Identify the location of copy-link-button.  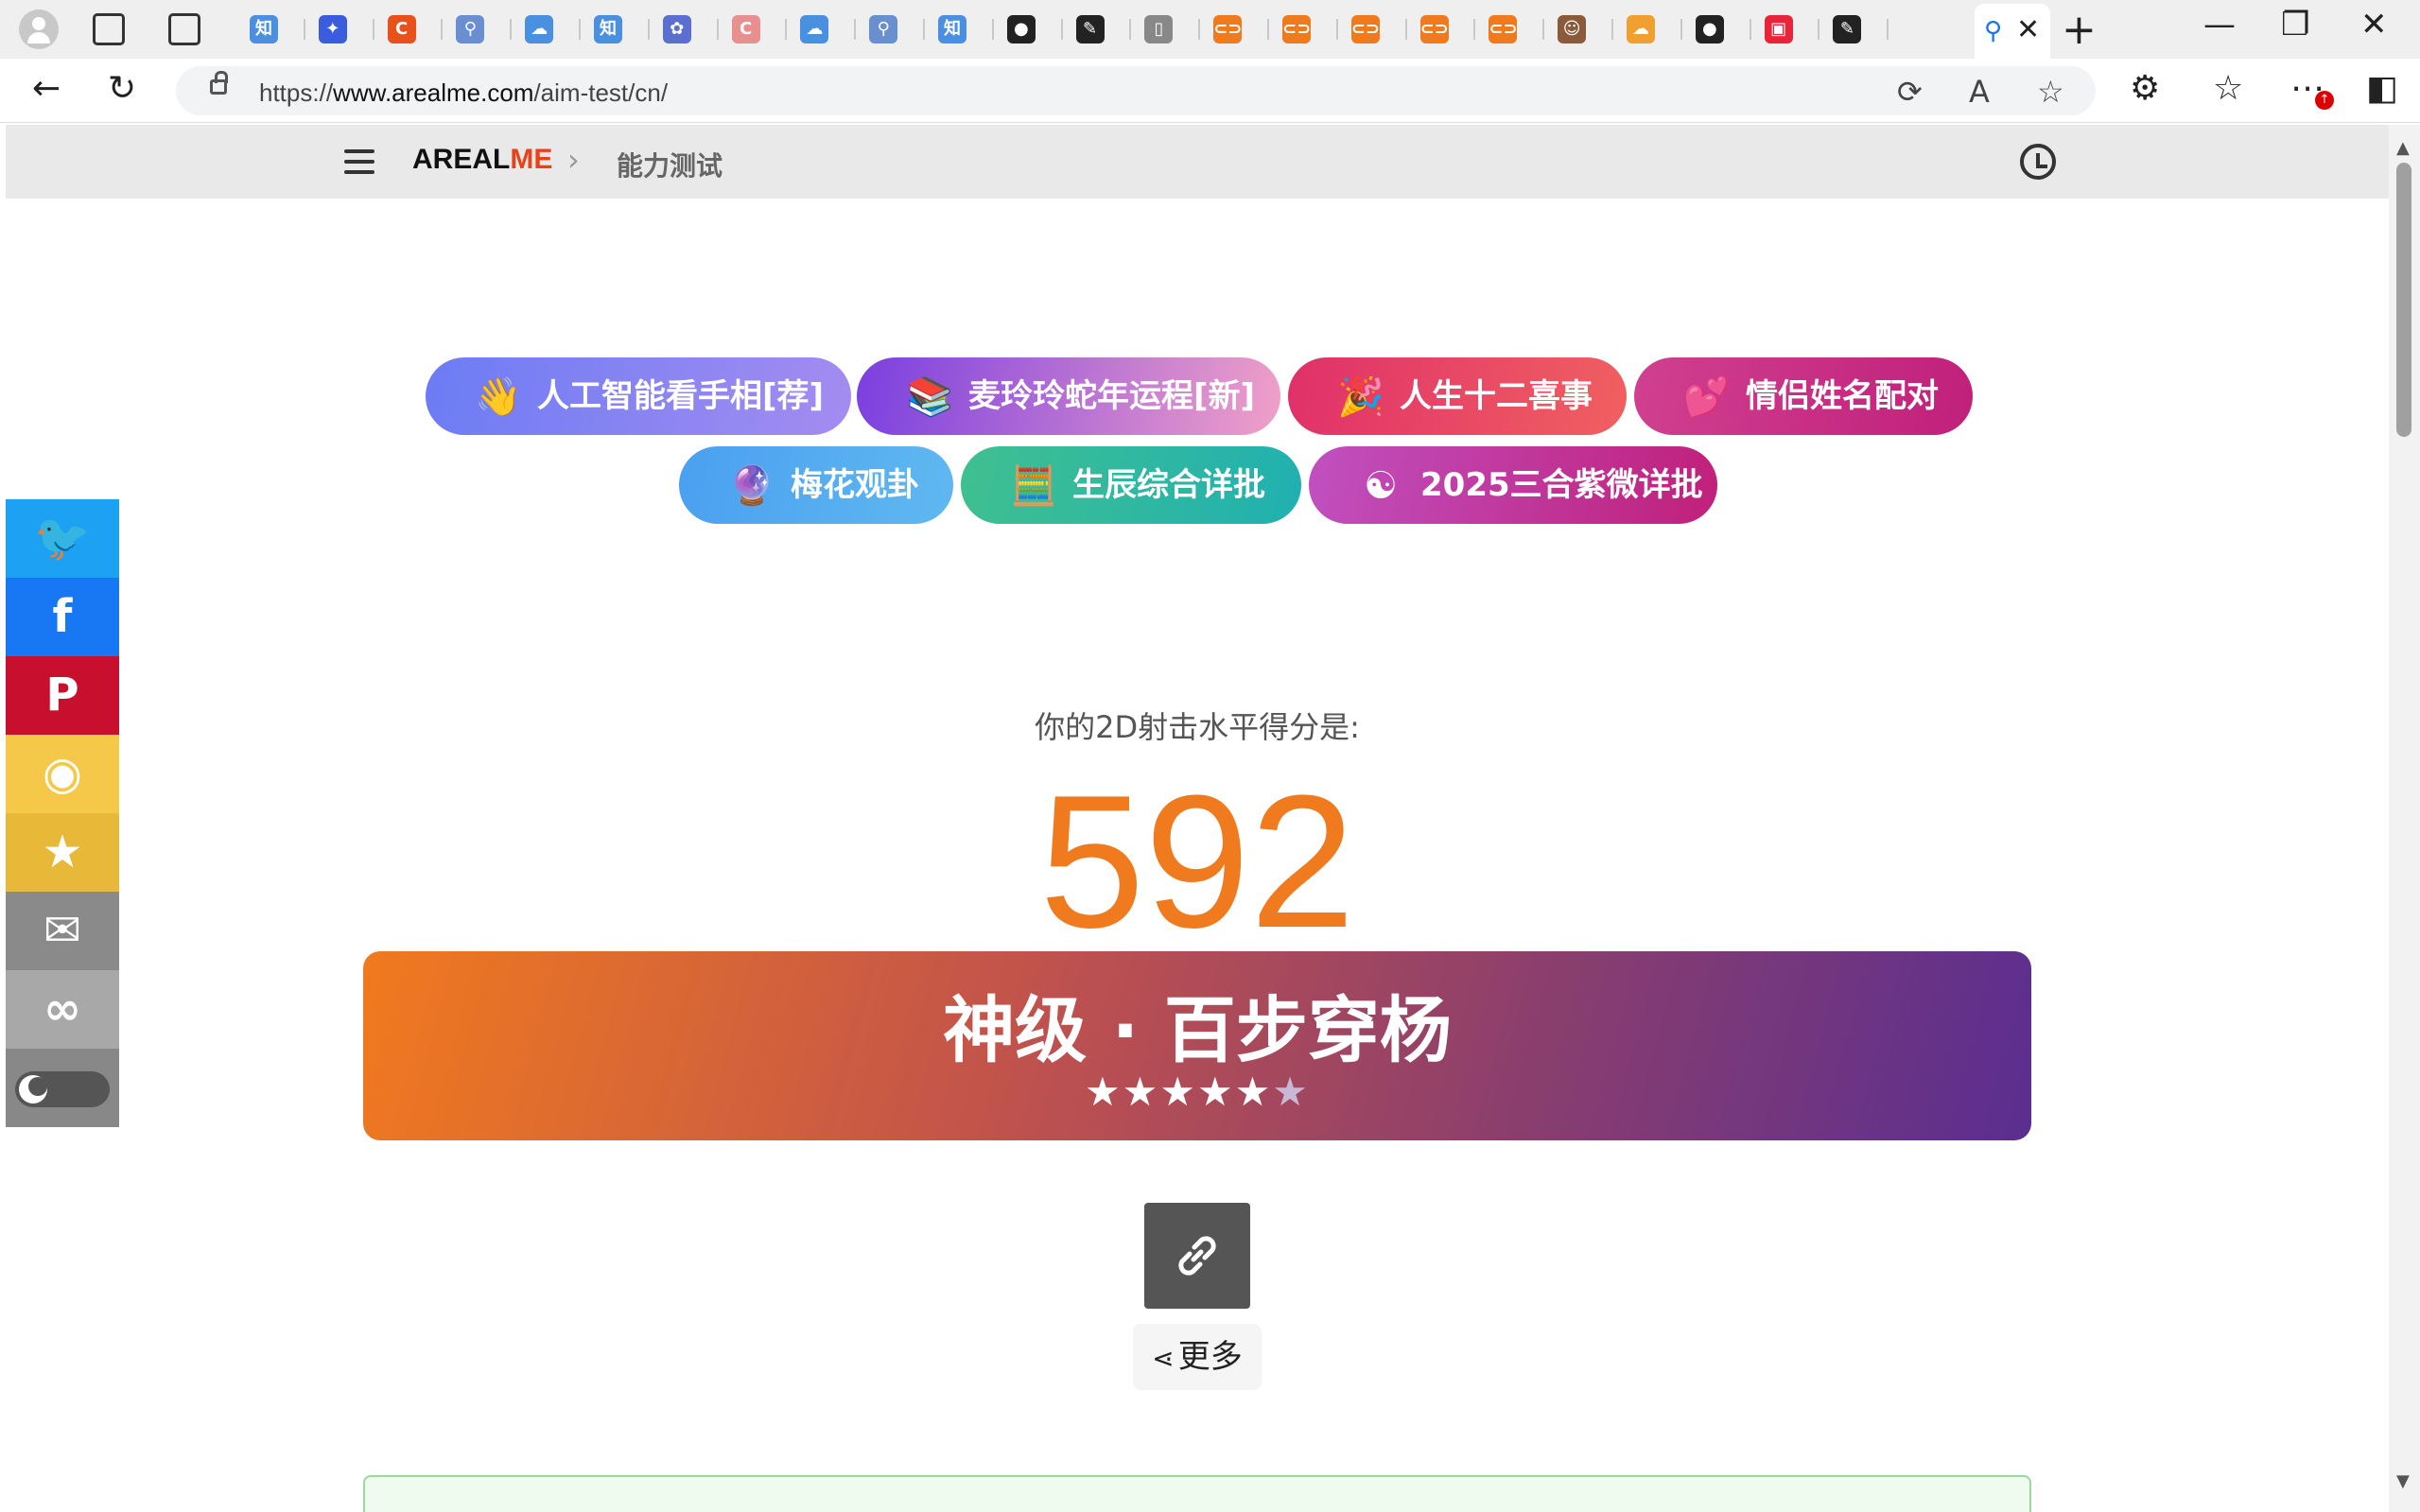
(1197, 1256).